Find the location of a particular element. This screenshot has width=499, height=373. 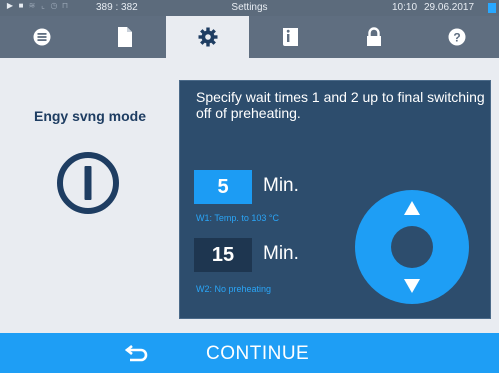

tab-list is located at coordinates (41, 37).